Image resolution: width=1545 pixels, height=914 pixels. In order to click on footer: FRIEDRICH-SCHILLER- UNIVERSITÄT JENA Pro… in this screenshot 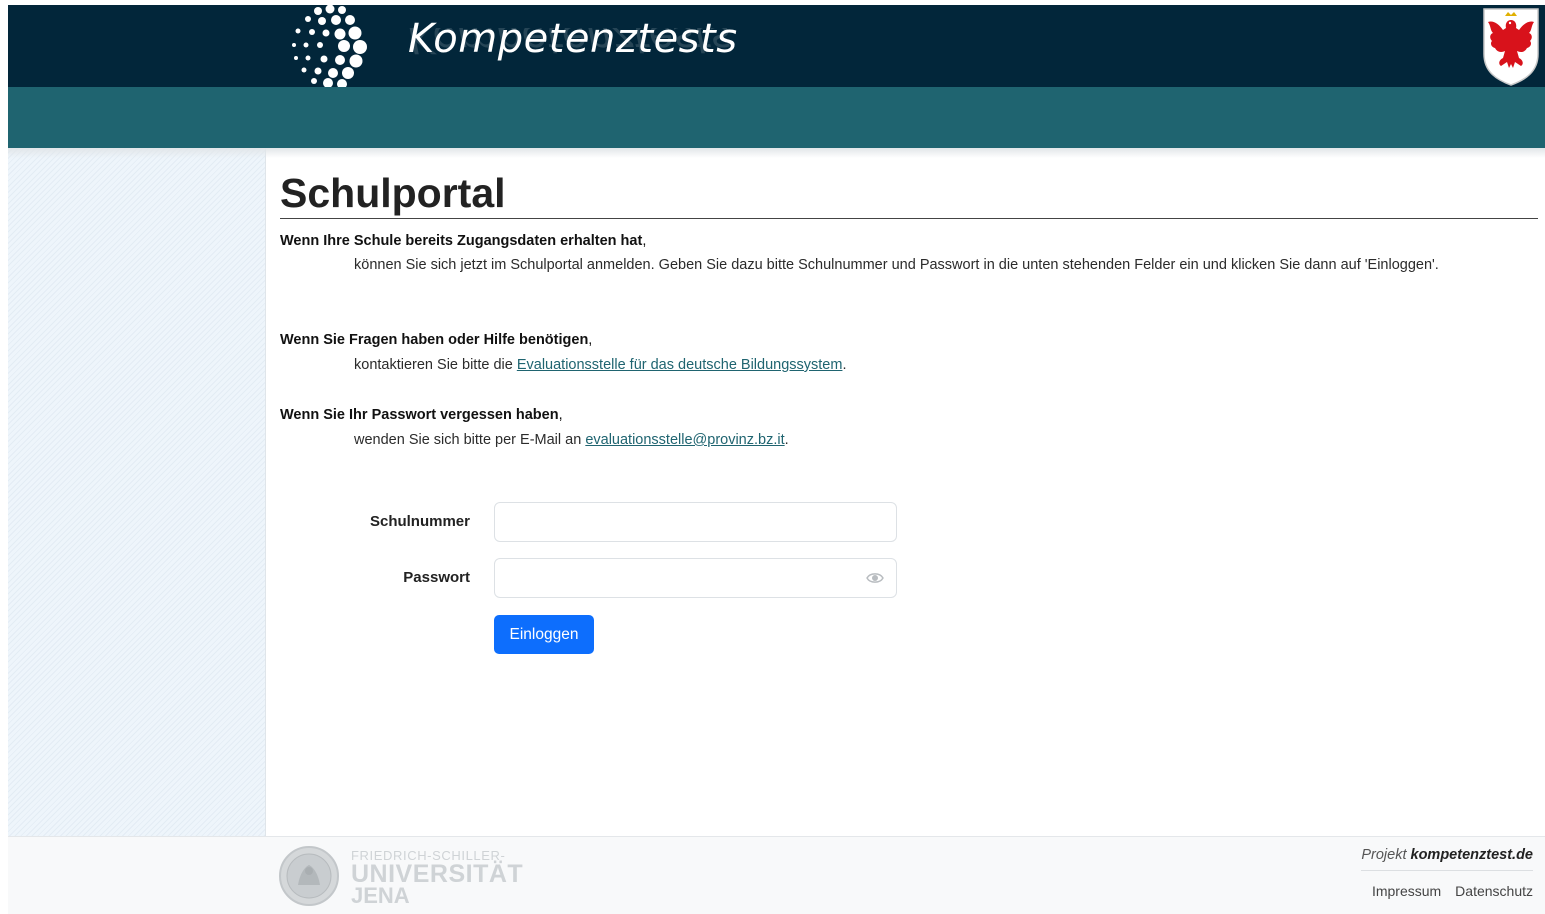, I will do `click(776, 875)`.